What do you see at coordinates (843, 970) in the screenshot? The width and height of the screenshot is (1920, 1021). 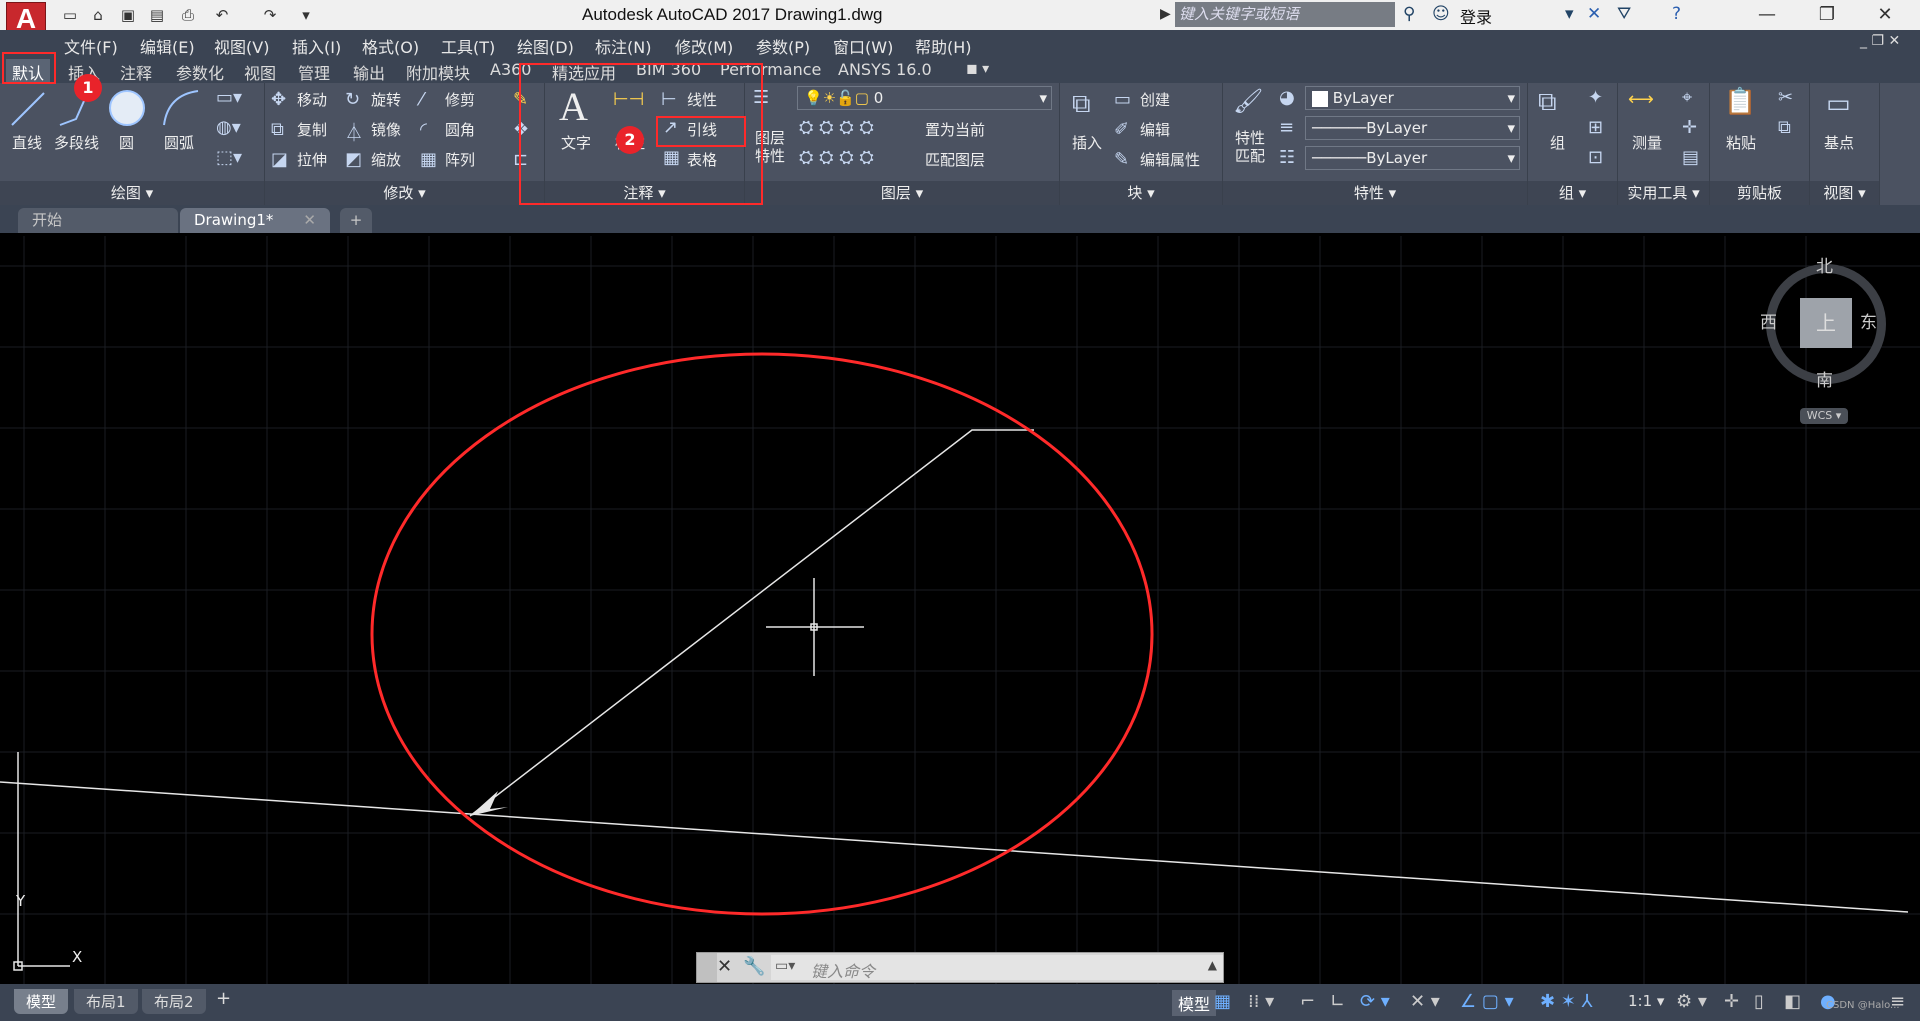 I see `command-input: 键入命令` at bounding box center [843, 970].